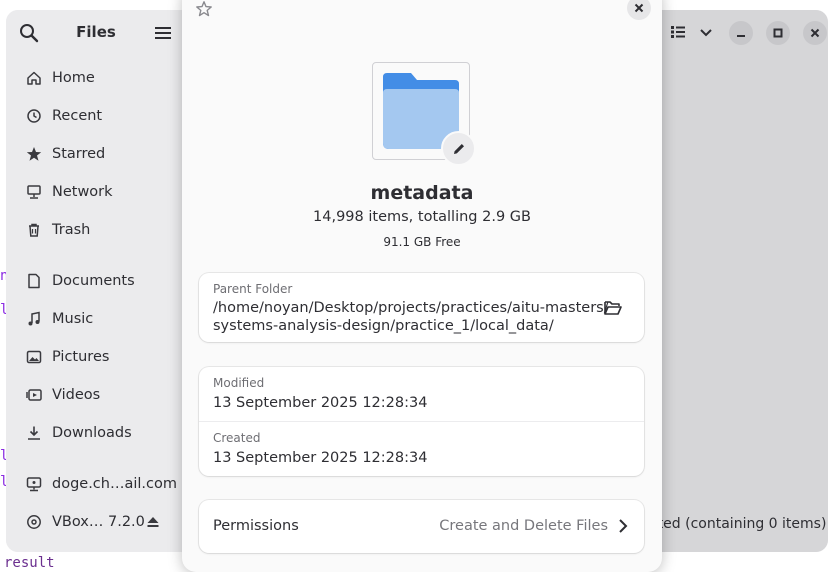 Image resolution: width=828 pixels, height=572 pixels. What do you see at coordinates (96, 319) in the screenshot?
I see `sidebar-item-music: Music` at bounding box center [96, 319].